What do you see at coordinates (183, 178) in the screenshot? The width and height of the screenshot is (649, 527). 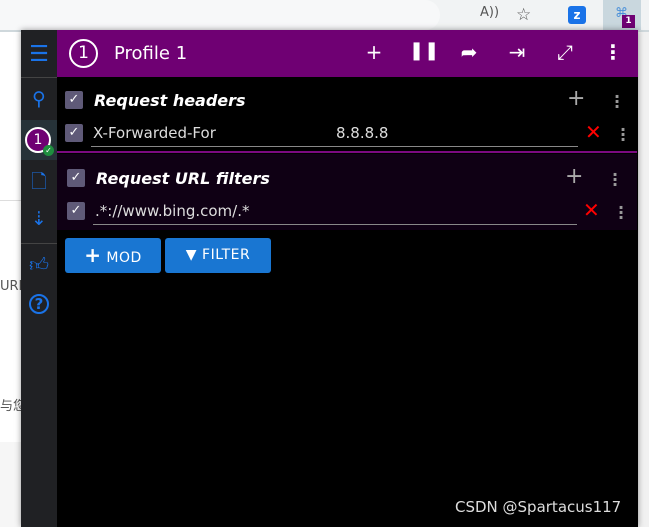 I see `section-title: Request URL filters` at bounding box center [183, 178].